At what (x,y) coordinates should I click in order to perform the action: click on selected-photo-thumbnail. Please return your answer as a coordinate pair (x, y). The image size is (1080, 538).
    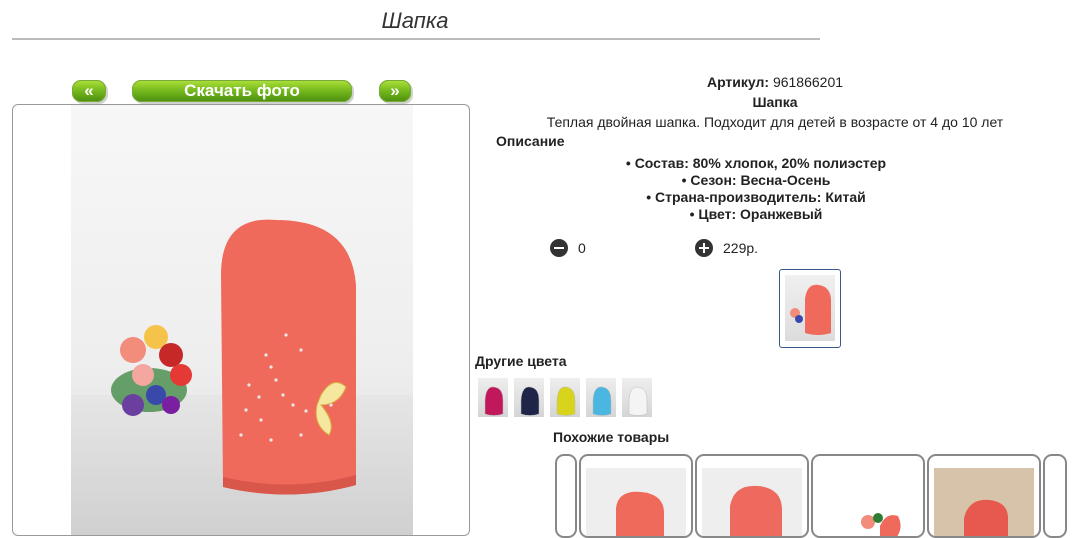
    Looking at the image, I should click on (810, 308).